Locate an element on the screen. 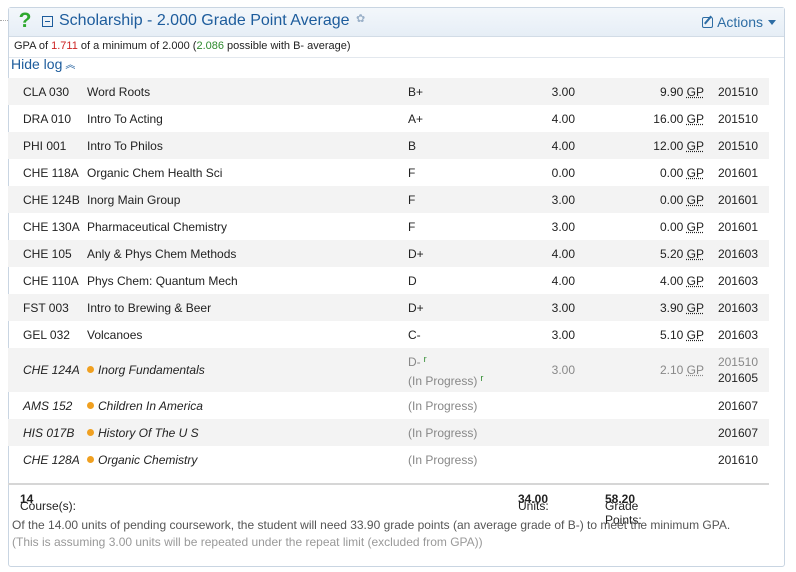  current-gpa: 1.711 is located at coordinates (64, 46).